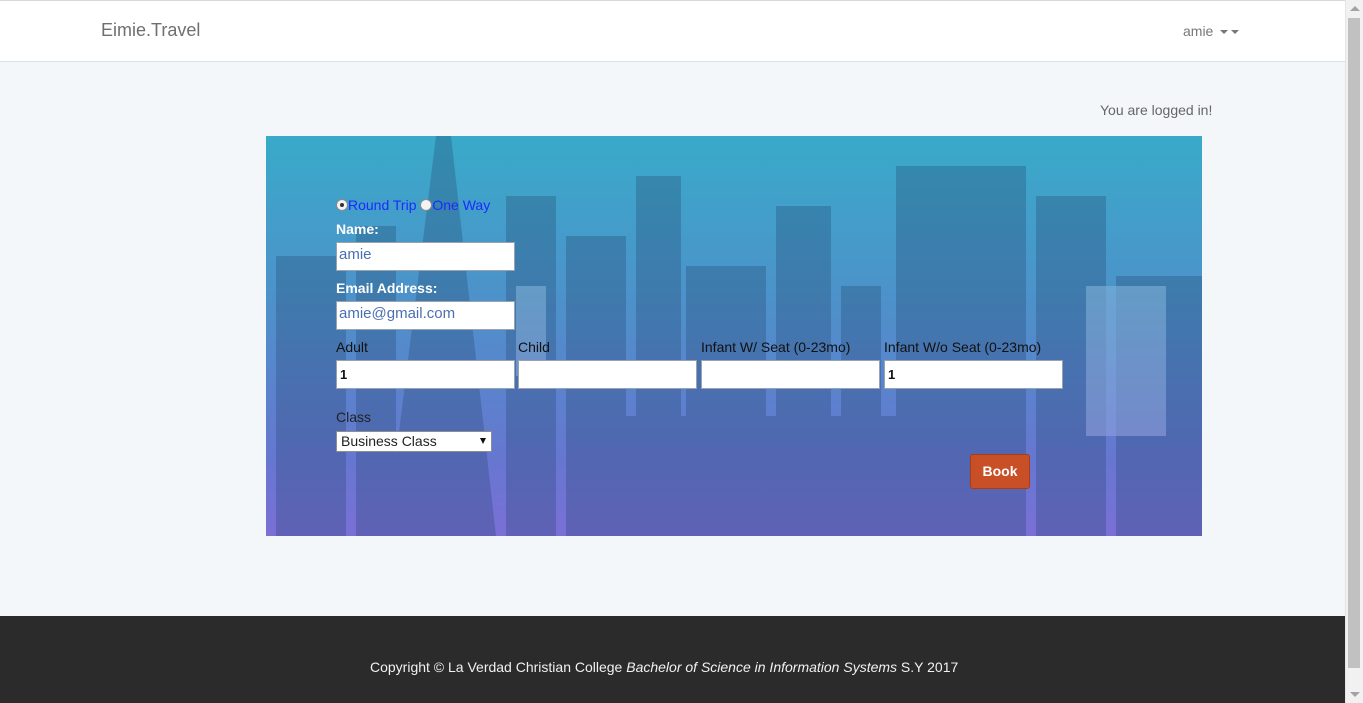 Image resolution: width=1363 pixels, height=703 pixels. I want to click on brand-logo: Eimie.Travel, so click(150, 30).